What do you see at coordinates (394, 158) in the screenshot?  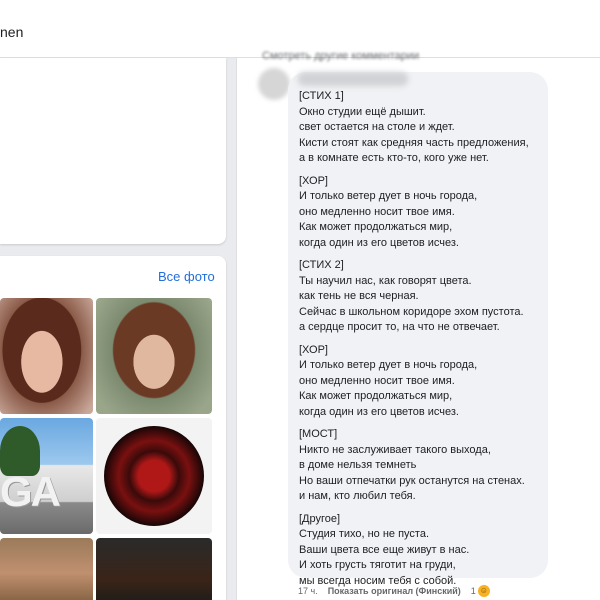 I see `stanza-line: а в комнате есть кто-то, кого уже нет.` at bounding box center [394, 158].